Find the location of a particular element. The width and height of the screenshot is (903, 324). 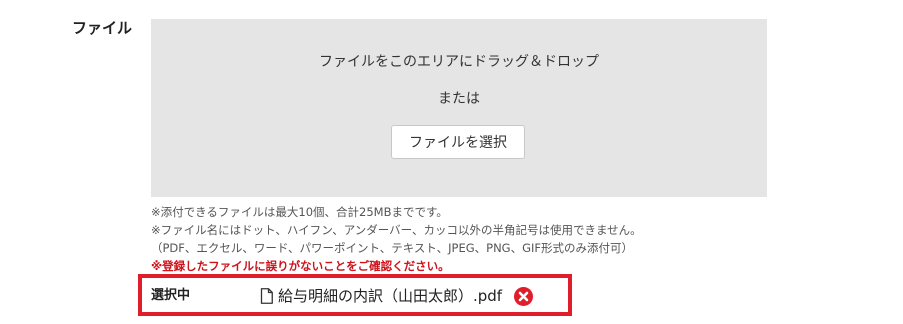

selected-file-entry: 給与明細の内訳（山田太郎）.pdf is located at coordinates (397, 296).